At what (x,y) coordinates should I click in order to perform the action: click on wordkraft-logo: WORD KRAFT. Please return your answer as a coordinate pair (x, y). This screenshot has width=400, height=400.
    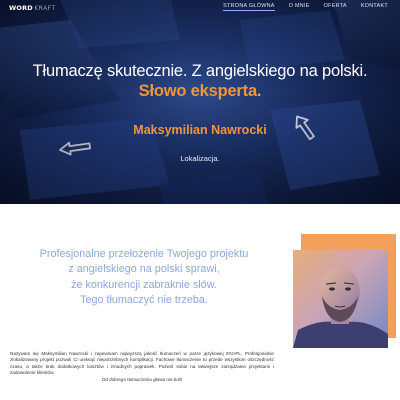
    Looking at the image, I should click on (32, 7).